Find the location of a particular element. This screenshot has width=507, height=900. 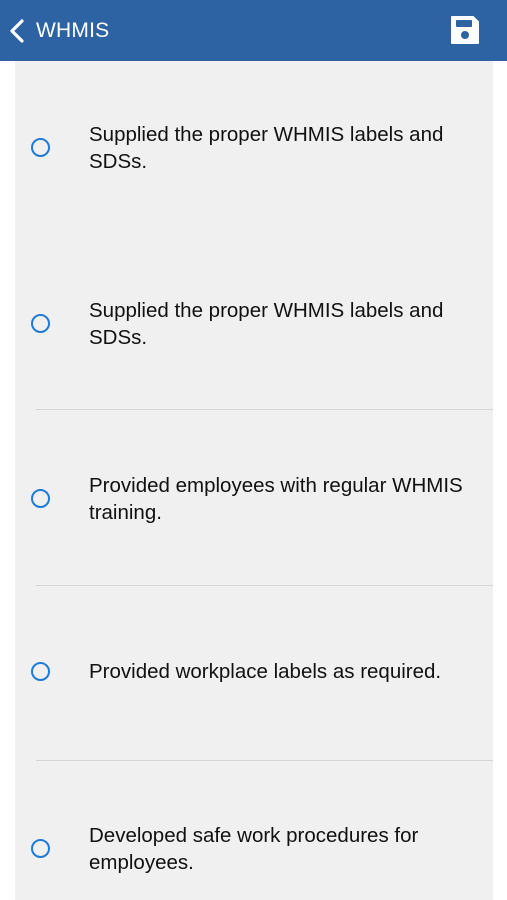

navigation-bar: WHMIS is located at coordinates (253, 30).